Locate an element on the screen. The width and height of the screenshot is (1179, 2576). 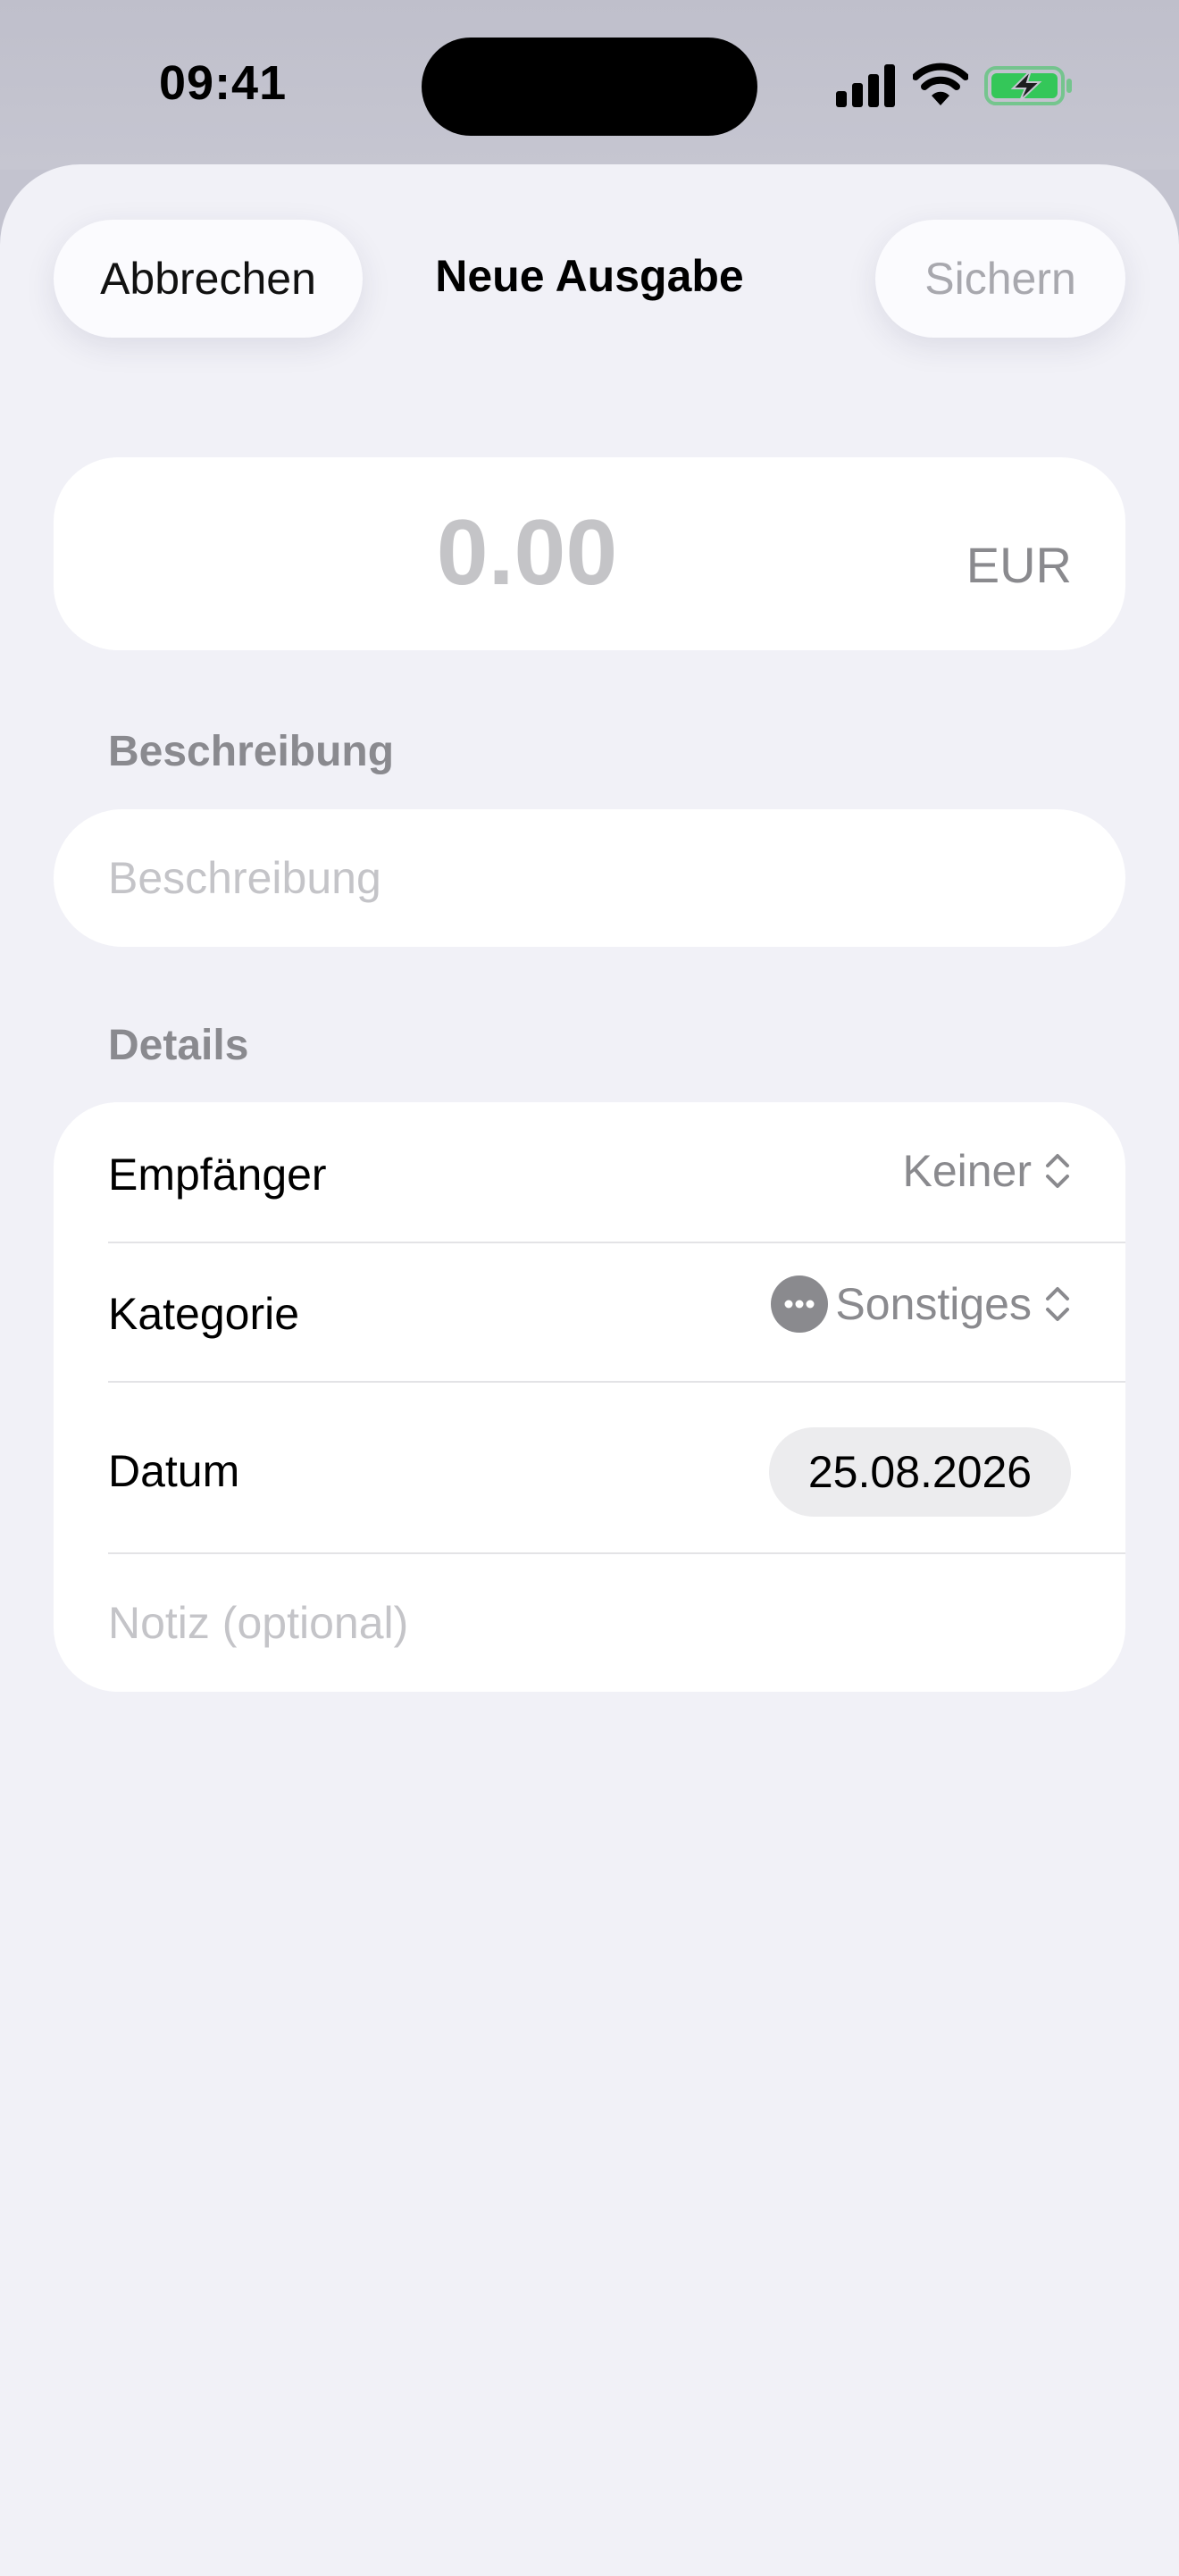
category-row: Kategorie Sonstiges is located at coordinates (589, 1312).